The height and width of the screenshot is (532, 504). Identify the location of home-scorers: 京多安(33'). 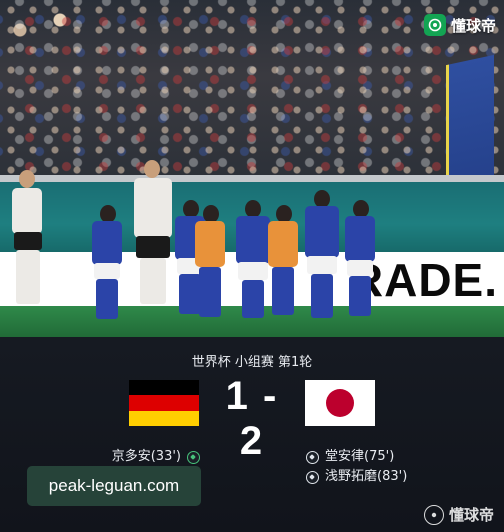
(156, 457).